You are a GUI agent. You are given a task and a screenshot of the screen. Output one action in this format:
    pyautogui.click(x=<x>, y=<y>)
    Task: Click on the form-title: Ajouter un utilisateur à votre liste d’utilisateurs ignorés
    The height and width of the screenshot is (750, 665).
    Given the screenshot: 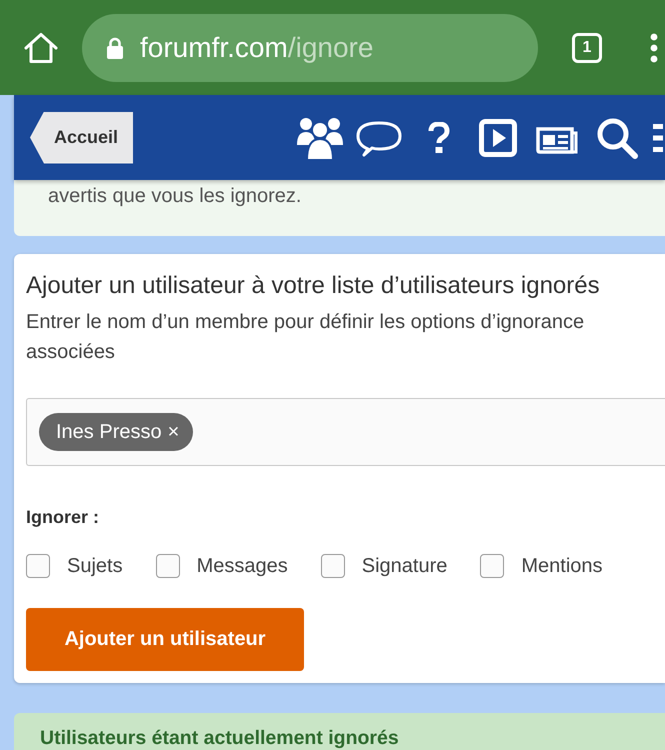 What is the action you would take?
    pyautogui.click(x=313, y=286)
    